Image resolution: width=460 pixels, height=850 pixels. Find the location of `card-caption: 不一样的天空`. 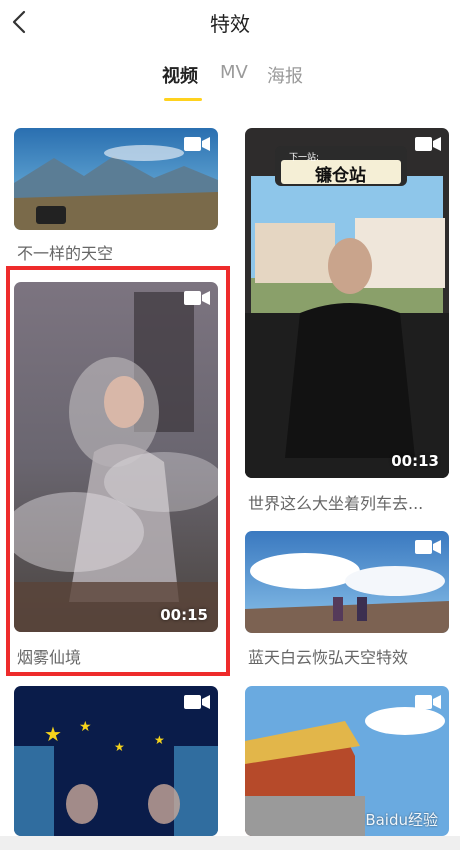

card-caption: 不一样的天空 is located at coordinates (65, 253).